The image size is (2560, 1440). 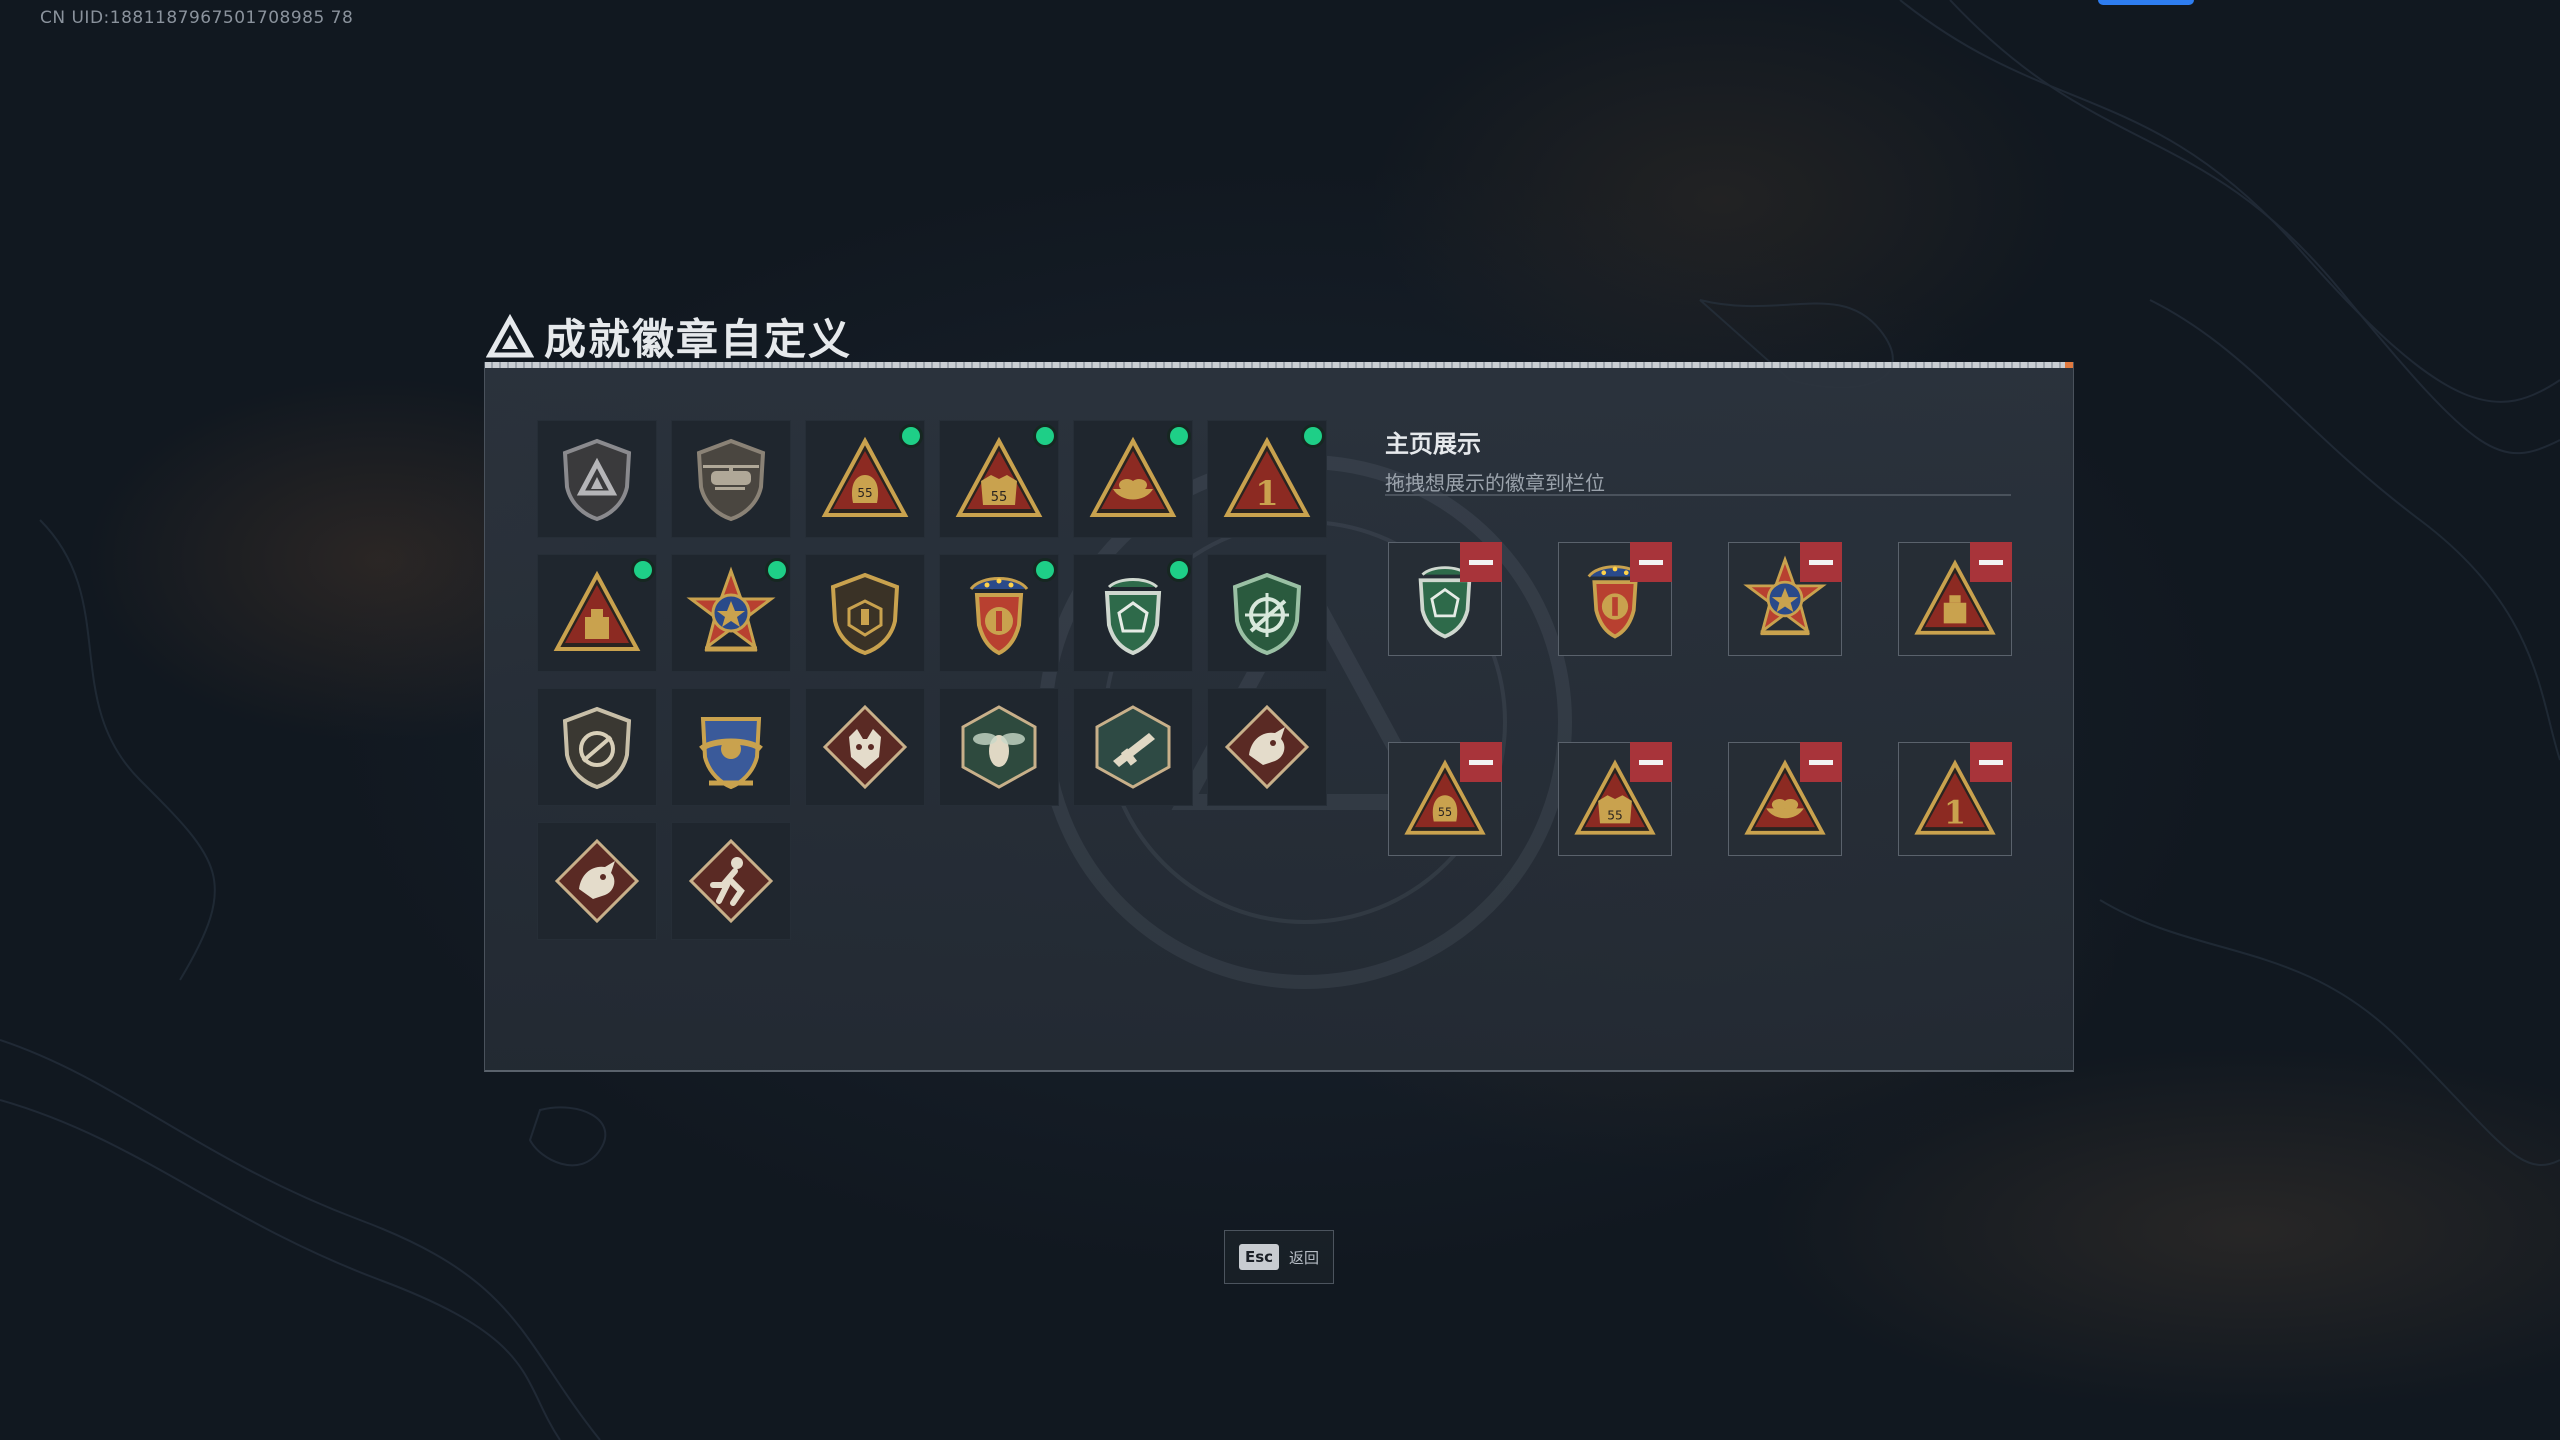 I want to click on wolf-diamond-badge-icon, so click(x=865, y=747).